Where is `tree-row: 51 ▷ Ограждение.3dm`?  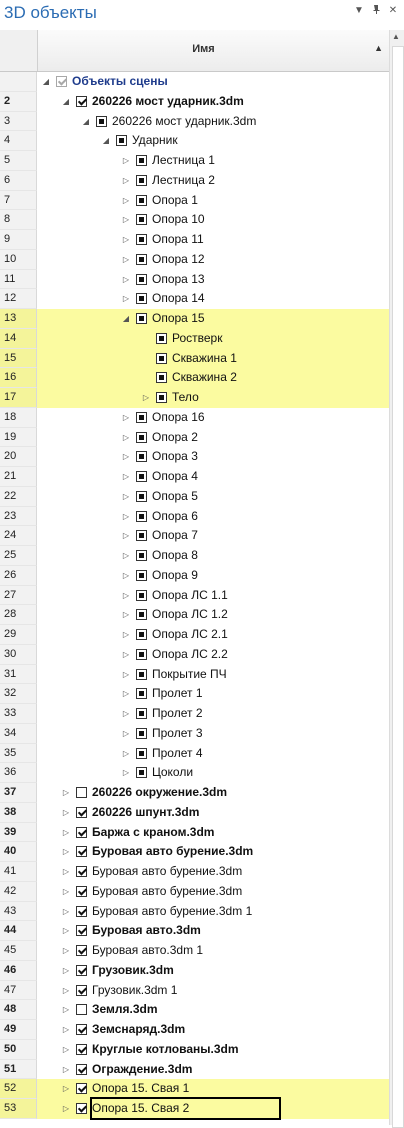 tree-row: 51 ▷ Ограждение.3dm is located at coordinates (194, 1069).